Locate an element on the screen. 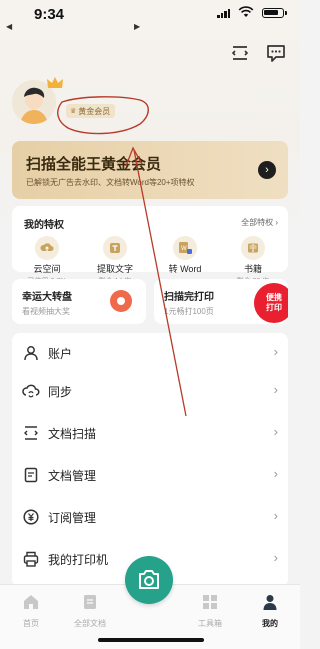 This screenshot has width=320, height=649. battery-icon is located at coordinates (273, 13).